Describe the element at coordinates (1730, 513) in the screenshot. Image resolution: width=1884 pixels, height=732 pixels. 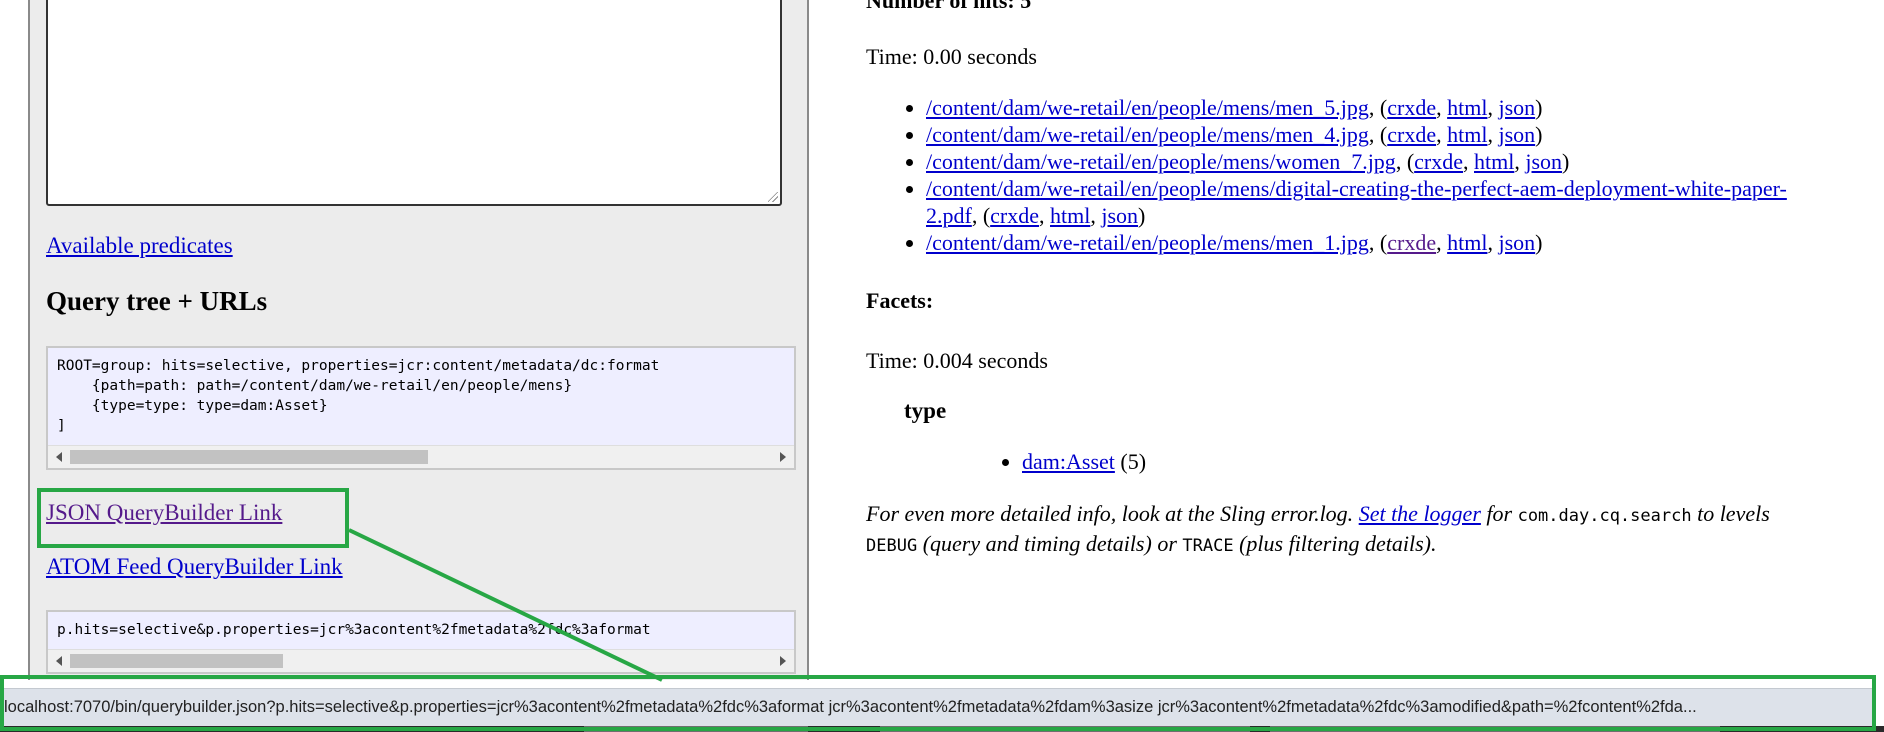
I see `note-text: to levels` at that location.